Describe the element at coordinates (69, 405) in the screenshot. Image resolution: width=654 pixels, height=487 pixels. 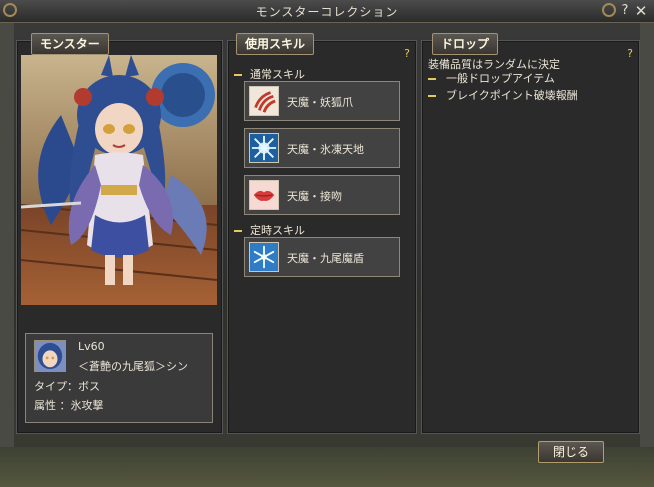
I see `monster-attribute: 属性 ：氷攻撃` at that location.